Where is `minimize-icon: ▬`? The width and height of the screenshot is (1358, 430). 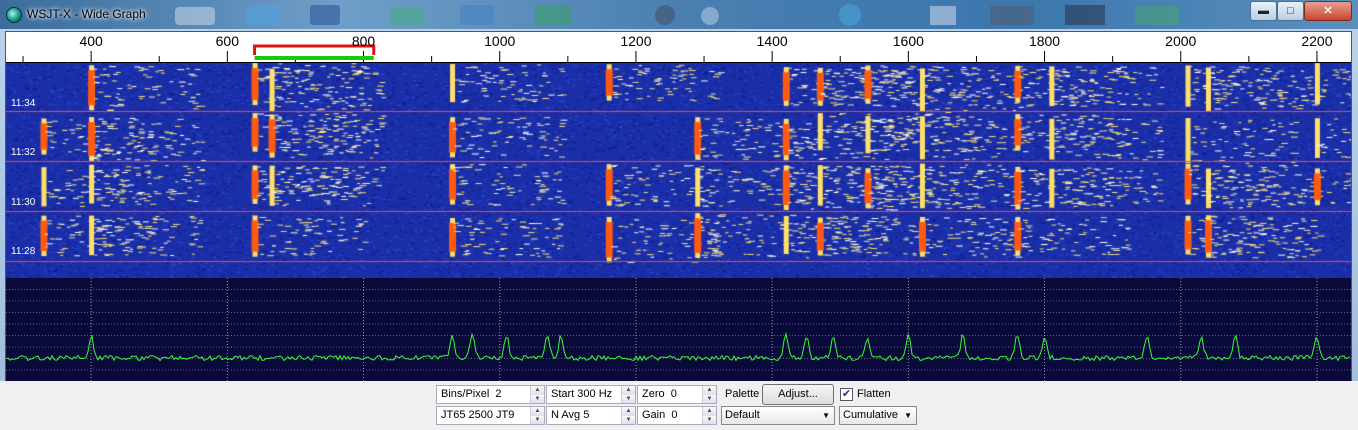
minimize-icon: ▬ is located at coordinates (1263, 10).